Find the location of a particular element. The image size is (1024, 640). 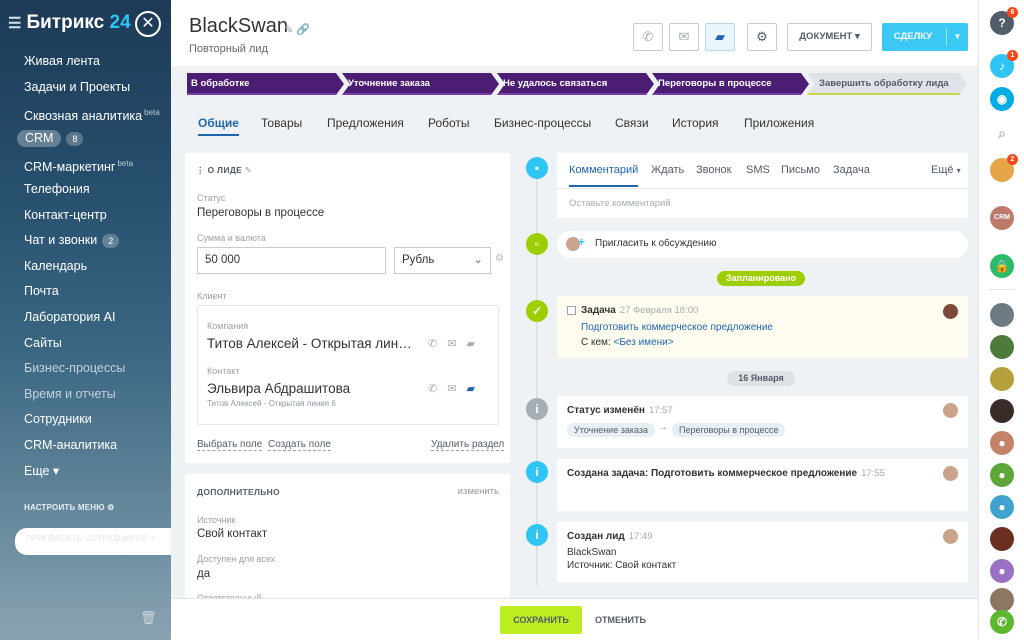

composer-tab-call: Звонок is located at coordinates (714, 170).